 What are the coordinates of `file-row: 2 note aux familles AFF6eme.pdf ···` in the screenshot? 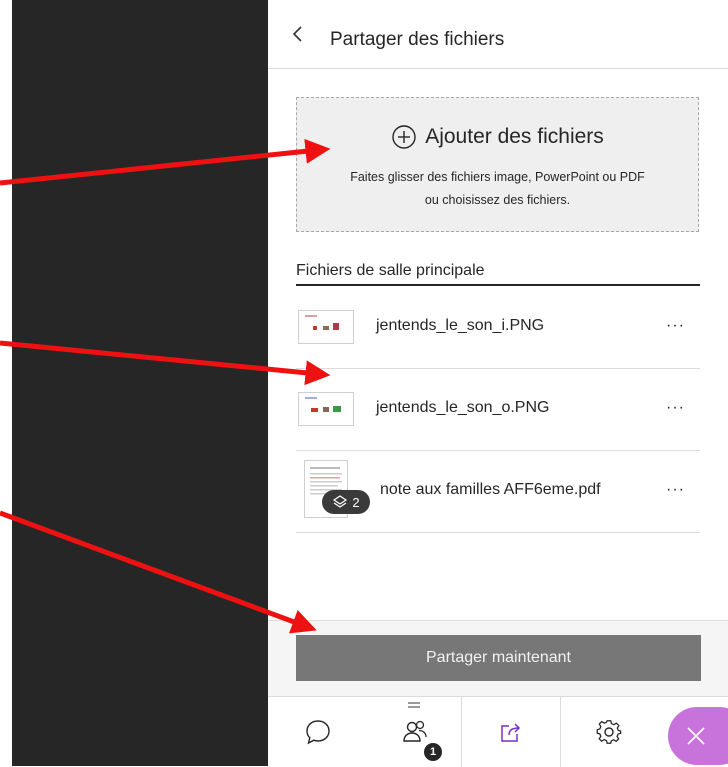 It's located at (498, 491).